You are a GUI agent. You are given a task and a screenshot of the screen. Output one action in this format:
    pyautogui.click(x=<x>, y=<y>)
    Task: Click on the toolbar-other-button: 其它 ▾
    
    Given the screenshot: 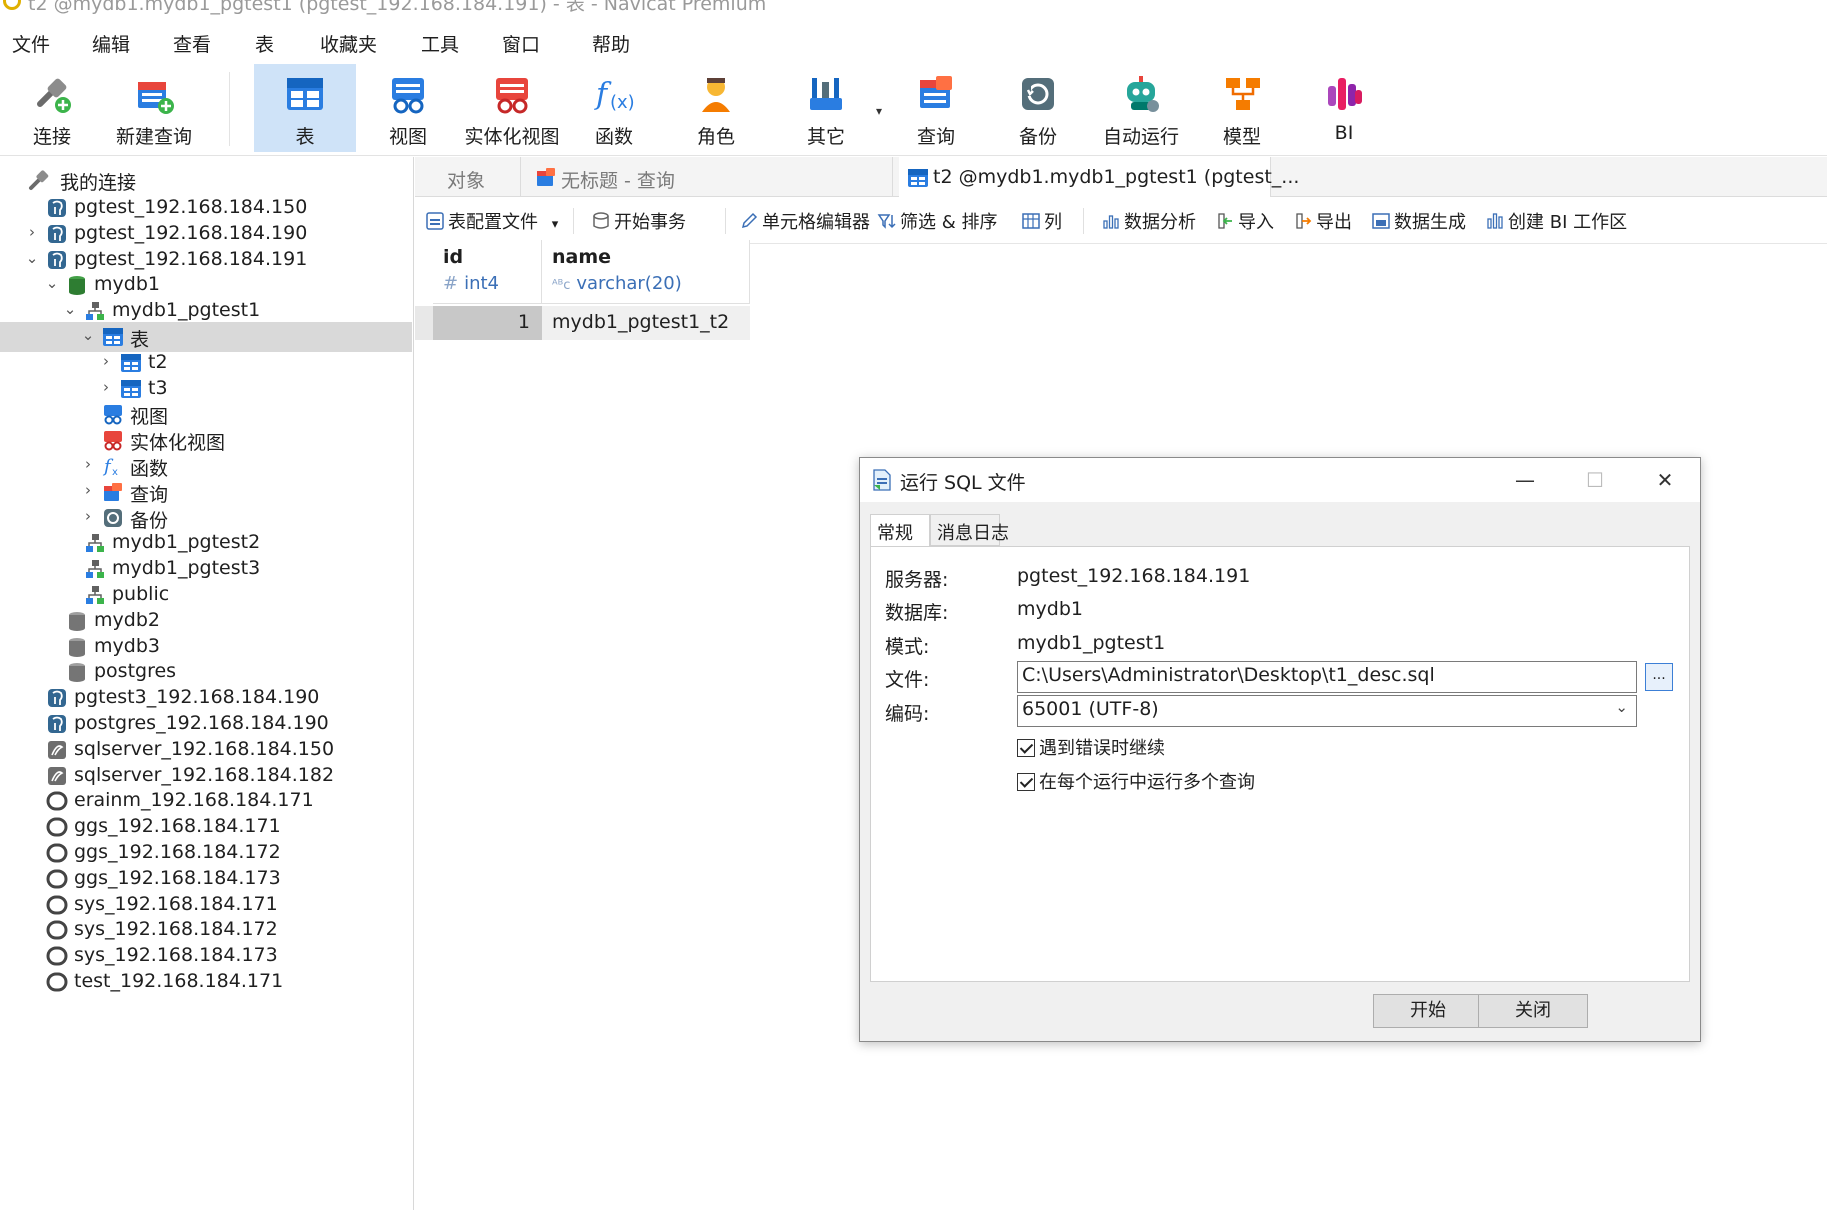 What is the action you would take?
    pyautogui.click(x=835, y=108)
    